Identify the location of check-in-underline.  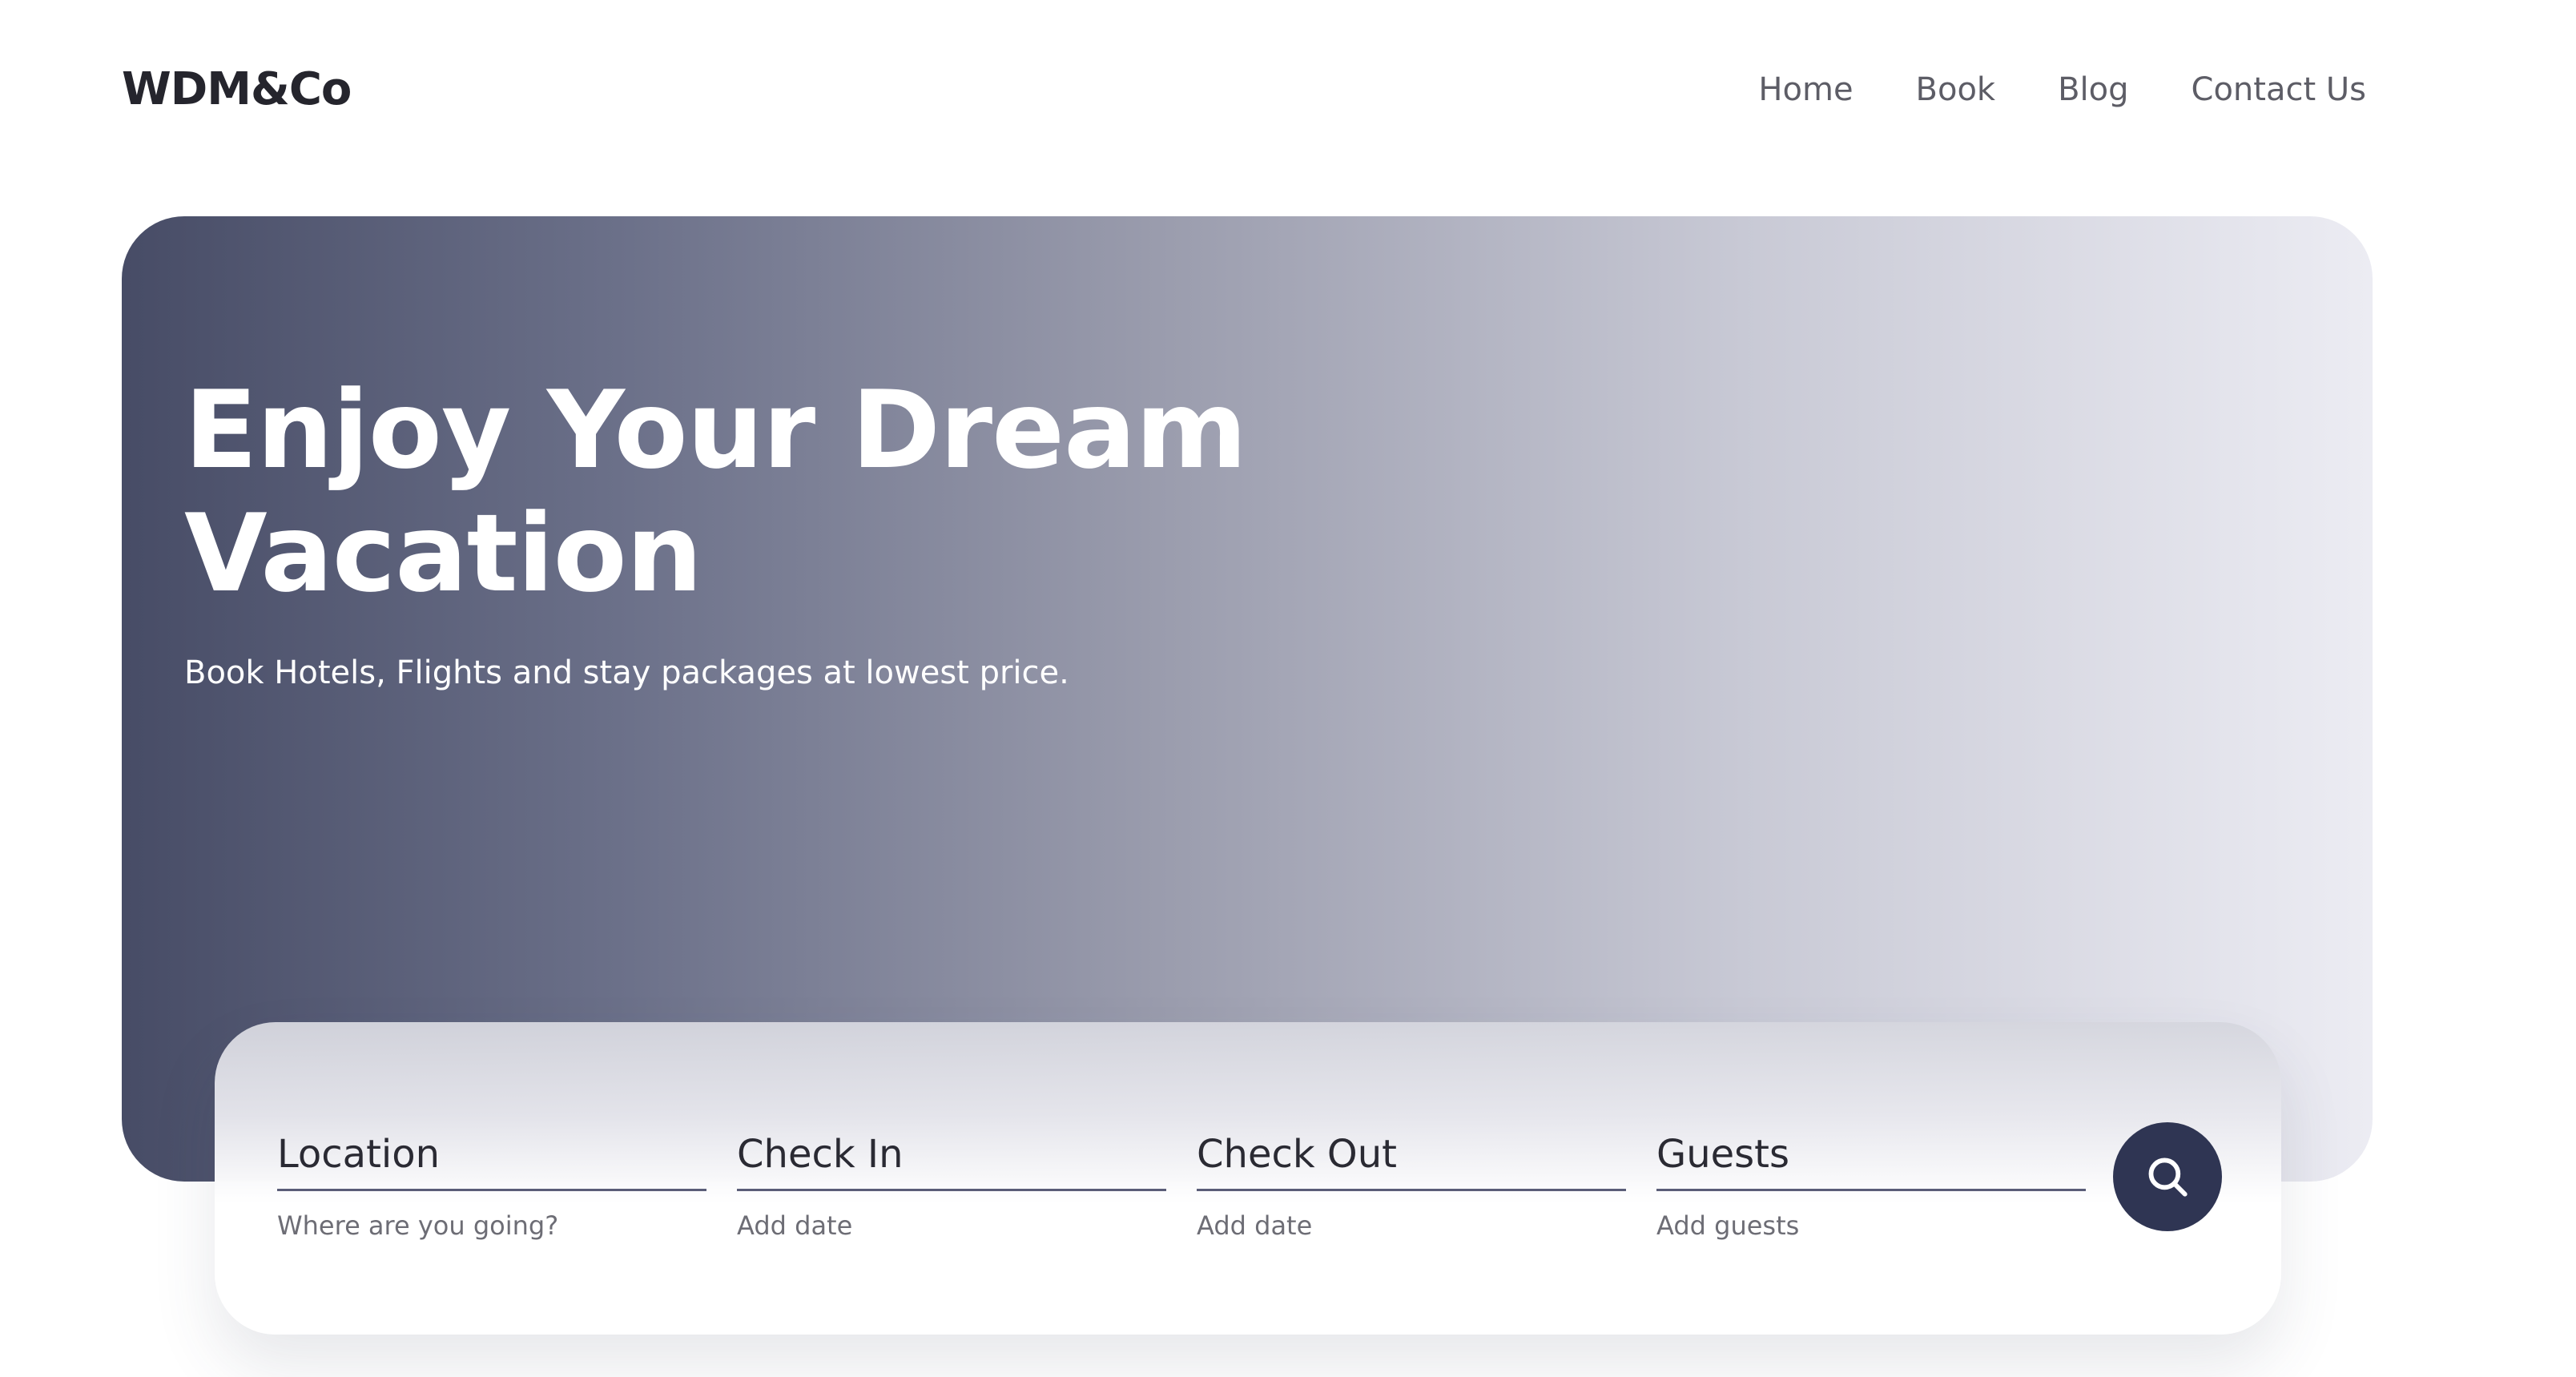
(952, 1190).